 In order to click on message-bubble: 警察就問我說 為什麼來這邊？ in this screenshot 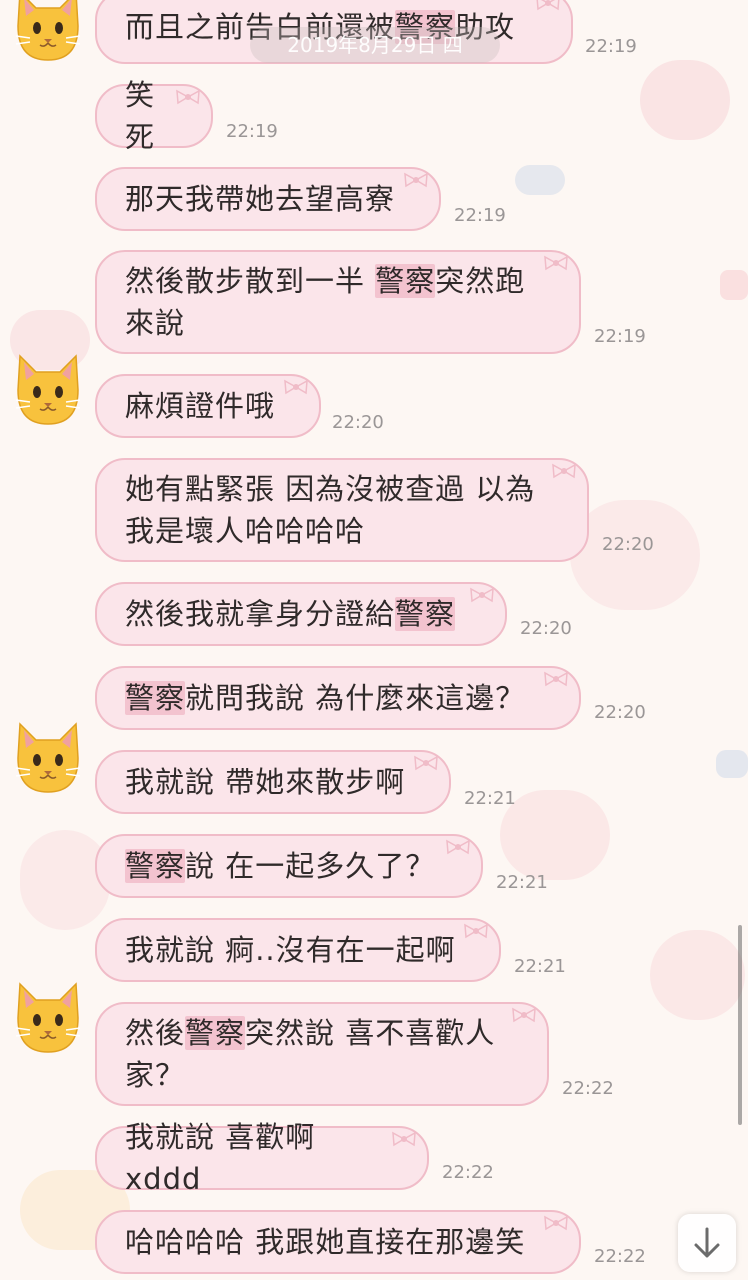, I will do `click(338, 698)`.